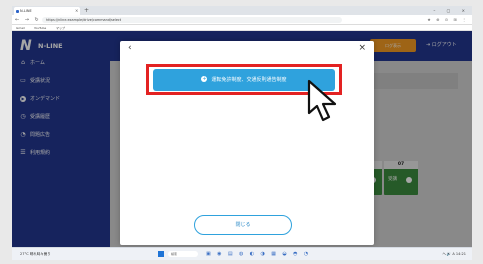 The image size is (483, 264). I want to click on back-icon: ‹, so click(130, 48).